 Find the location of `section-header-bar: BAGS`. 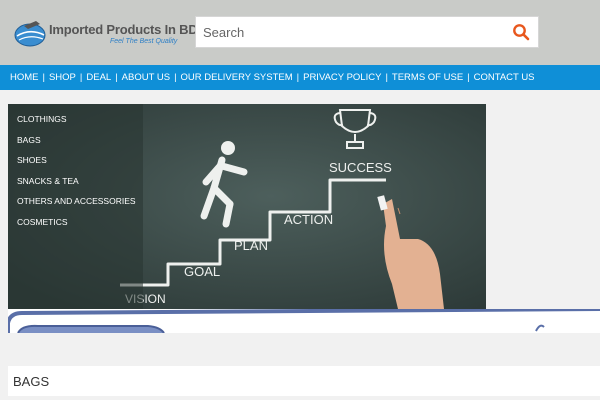

section-header-bar: BAGS is located at coordinates (304, 381).